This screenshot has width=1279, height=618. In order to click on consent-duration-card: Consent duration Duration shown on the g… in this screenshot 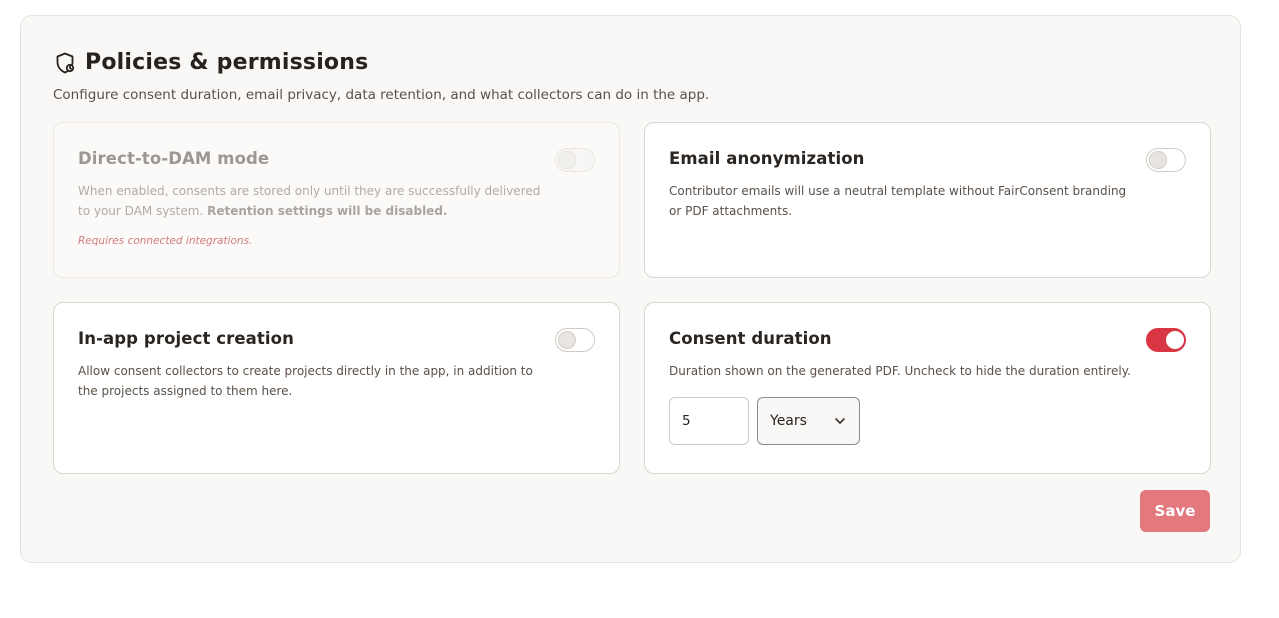, I will do `click(927, 388)`.